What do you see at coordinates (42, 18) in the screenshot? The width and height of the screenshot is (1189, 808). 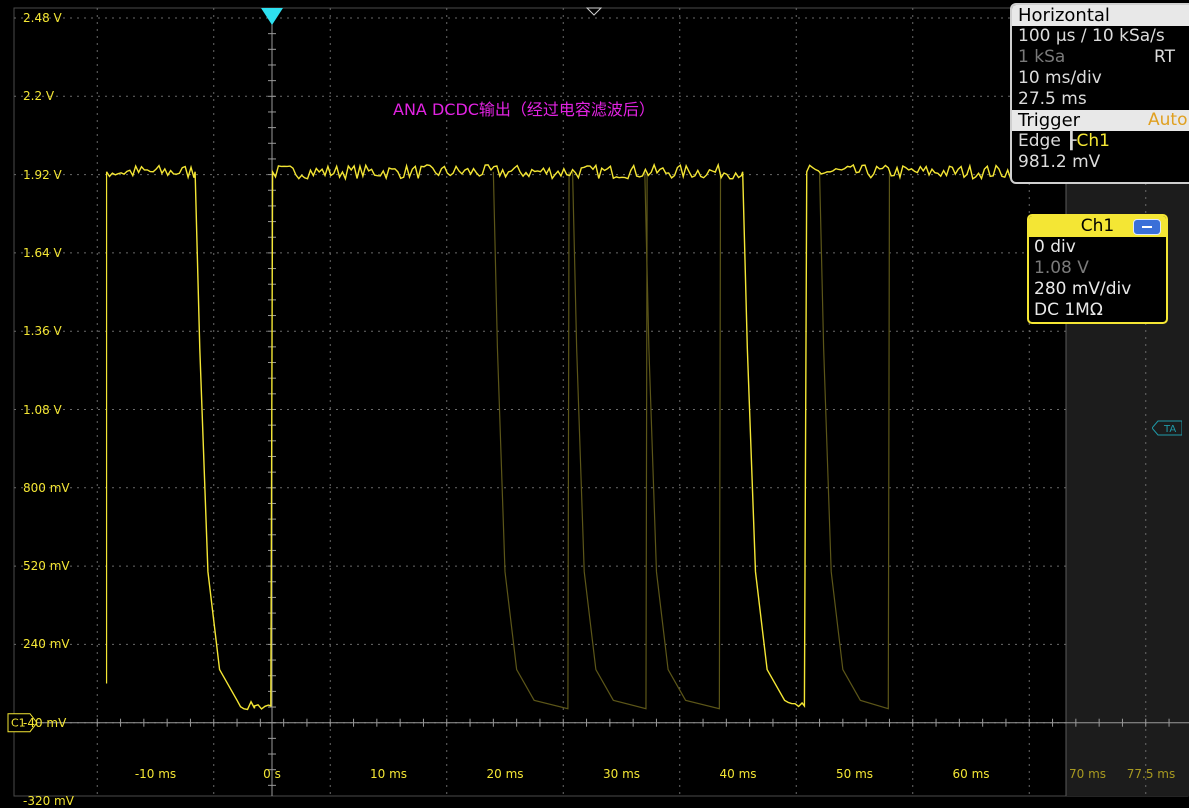 I see `y-tick-label: 2.48 V` at bounding box center [42, 18].